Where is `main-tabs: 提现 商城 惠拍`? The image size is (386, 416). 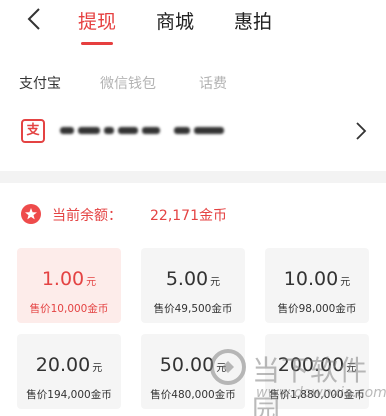
main-tabs: 提现 商城 惠拍 is located at coordinates (195, 24).